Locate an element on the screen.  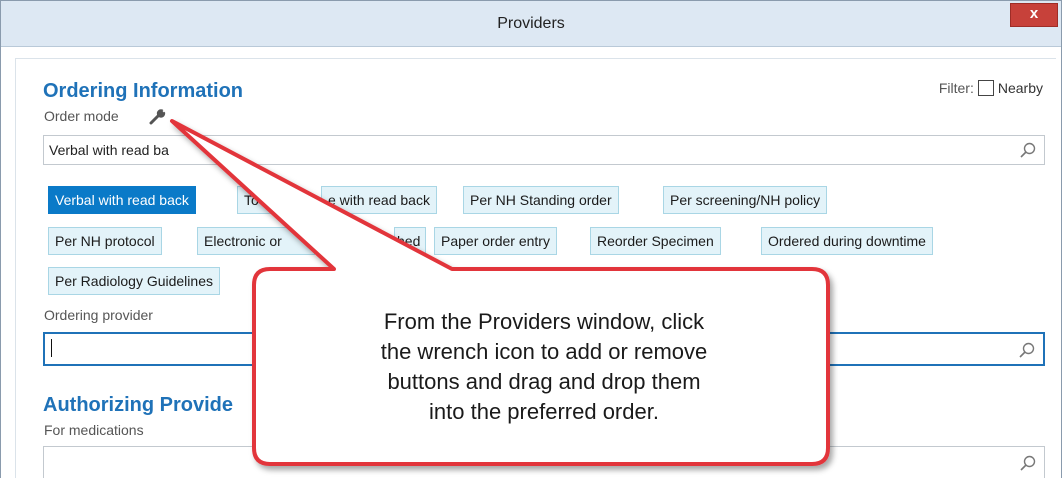
text-cursor is located at coordinates (51, 348).